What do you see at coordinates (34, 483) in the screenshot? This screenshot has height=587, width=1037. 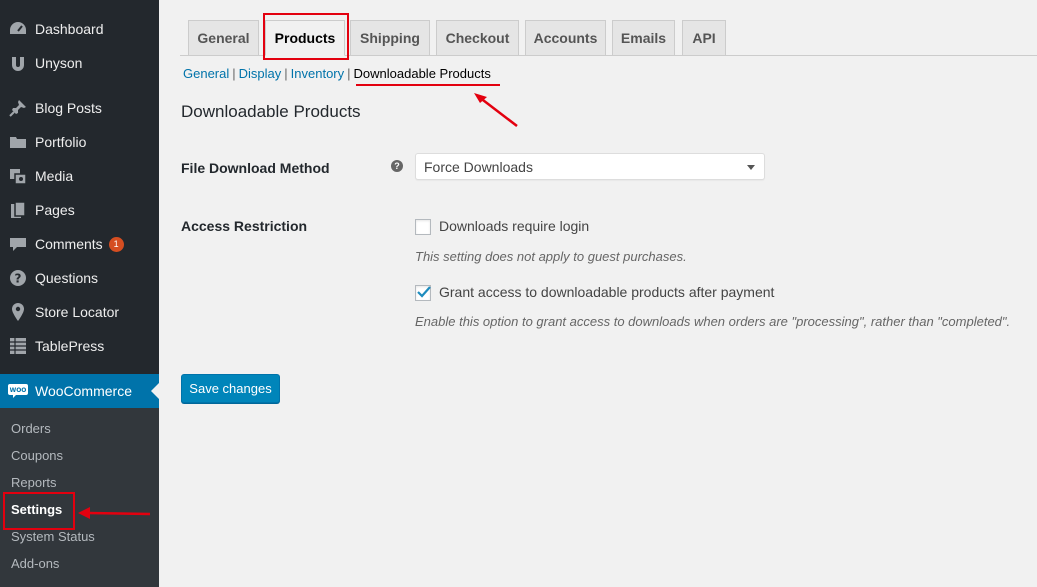 I see `submenu-item-reports: Reports` at bounding box center [34, 483].